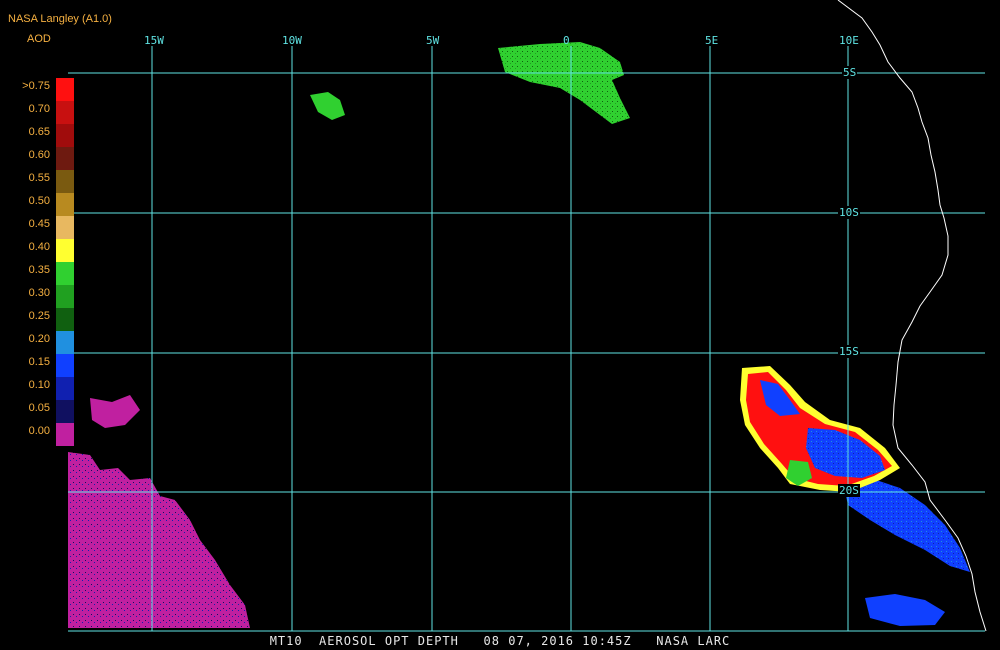 The width and height of the screenshot is (1000, 650). What do you see at coordinates (39, 224) in the screenshot?
I see `legend-label: 0.45` at bounding box center [39, 224].